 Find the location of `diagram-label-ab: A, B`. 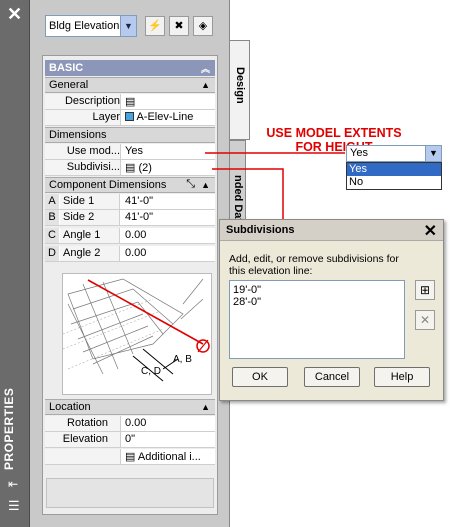

diagram-label-ab: A, B is located at coordinates (182, 359).